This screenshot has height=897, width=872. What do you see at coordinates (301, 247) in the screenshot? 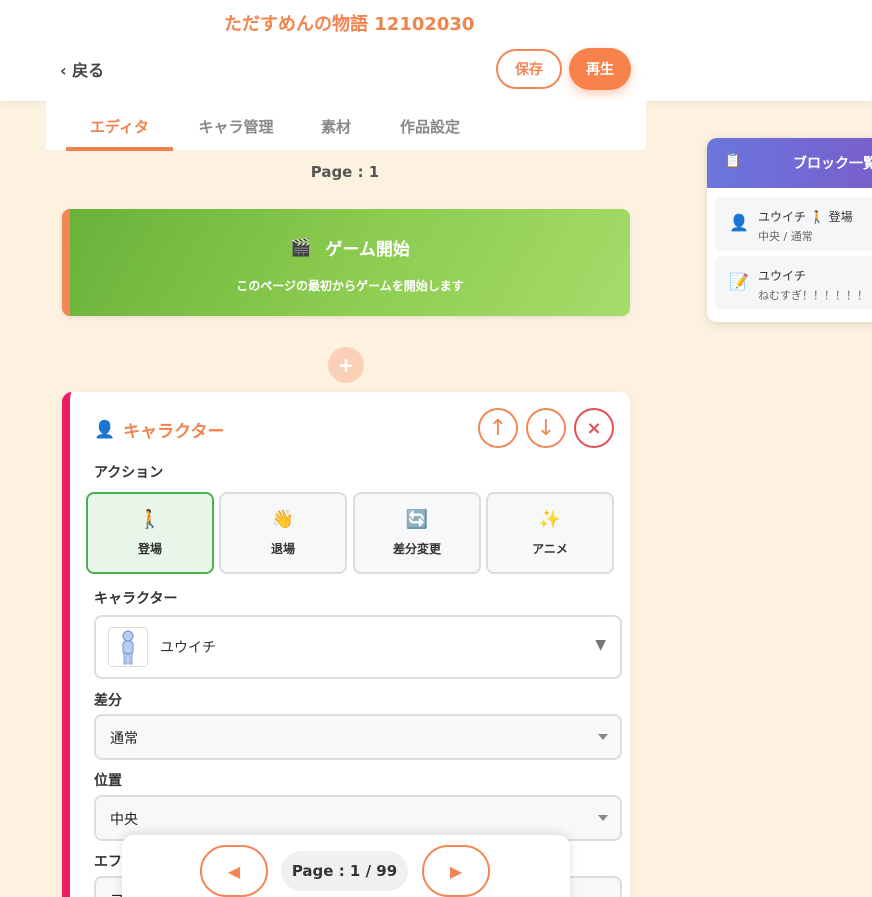
I see `clapperboard-icon: 🎬` at bounding box center [301, 247].